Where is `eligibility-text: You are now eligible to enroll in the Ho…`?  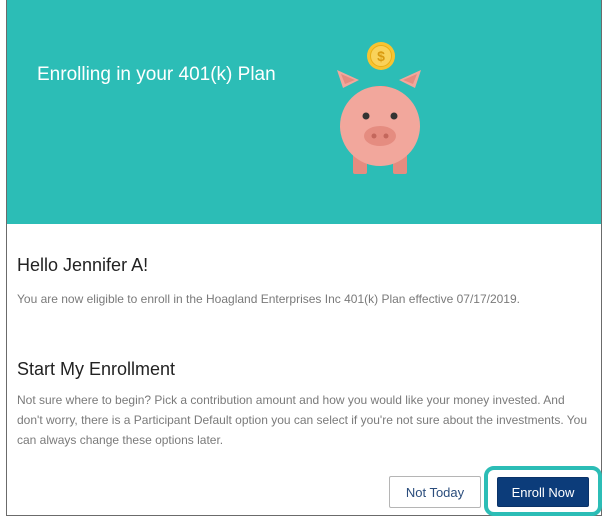
eligibility-text: You are now eligible to enroll in the Ho… is located at coordinates (268, 299).